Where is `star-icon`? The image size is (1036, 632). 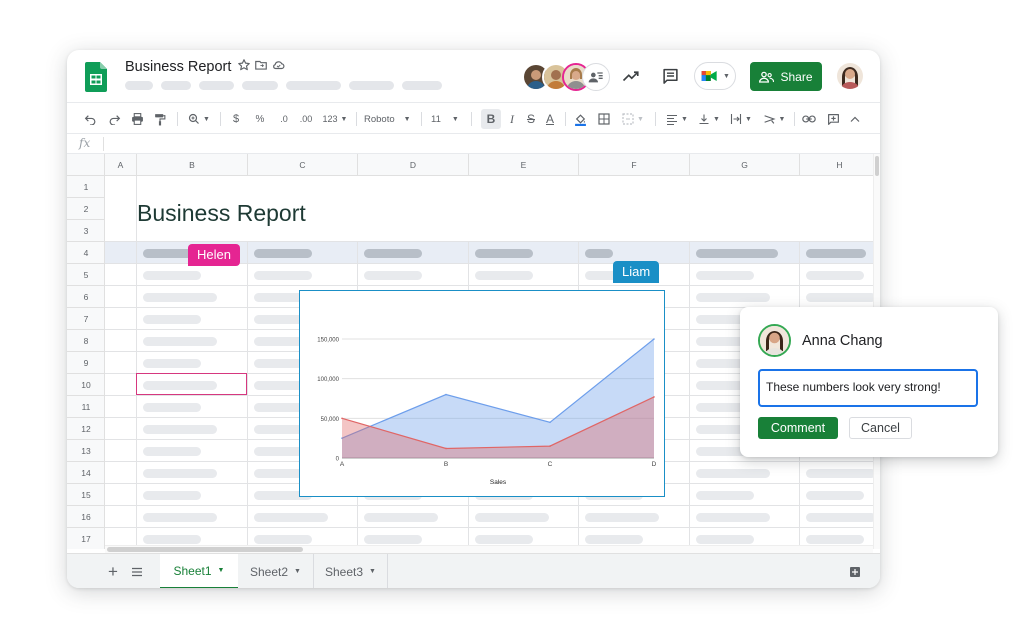 star-icon is located at coordinates (244, 65).